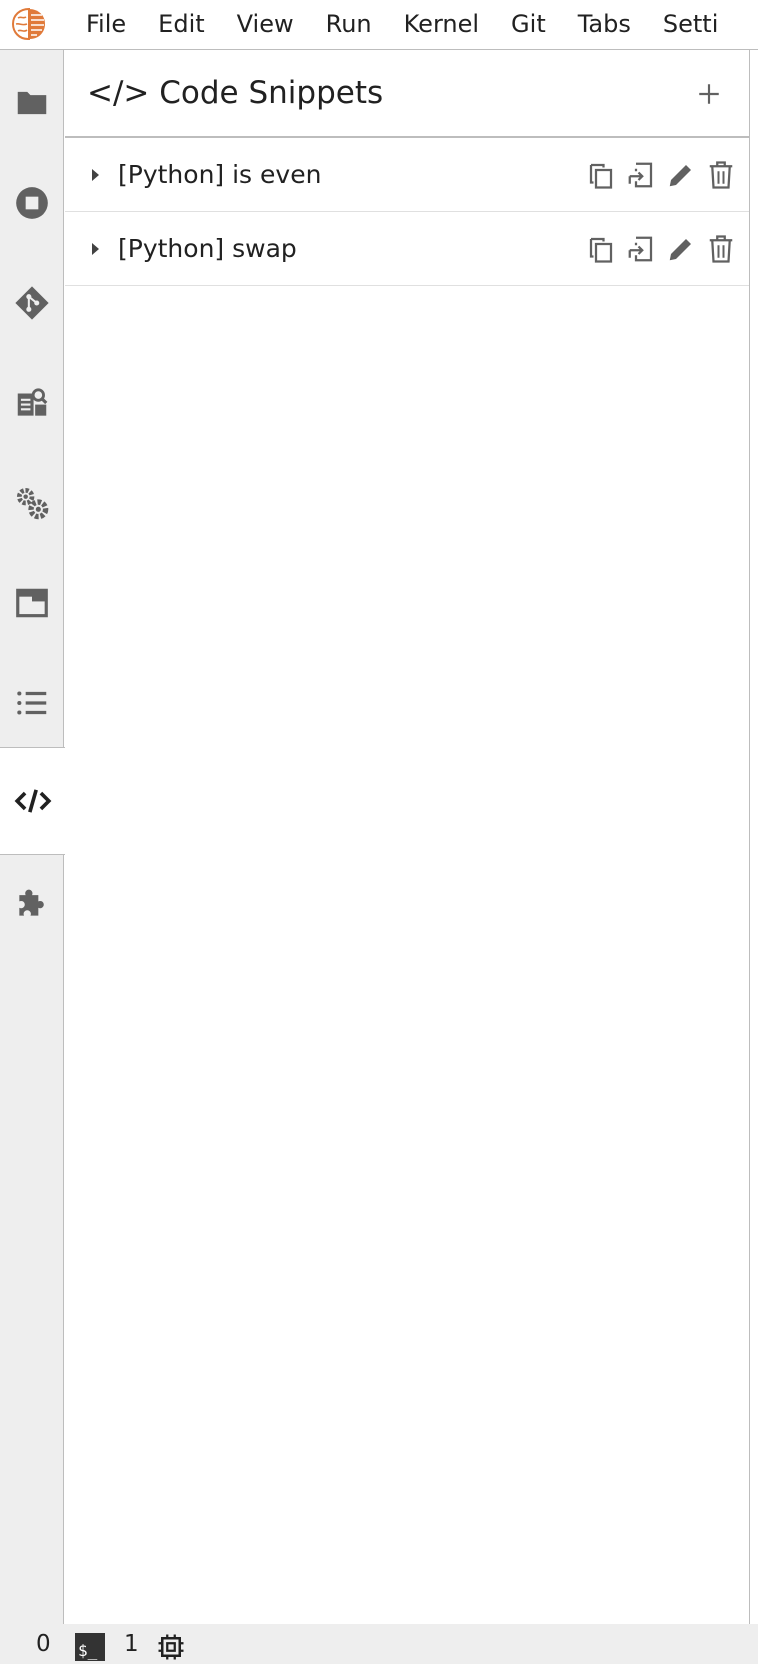  What do you see at coordinates (528, 24) in the screenshot?
I see `menu-git: Git` at bounding box center [528, 24].